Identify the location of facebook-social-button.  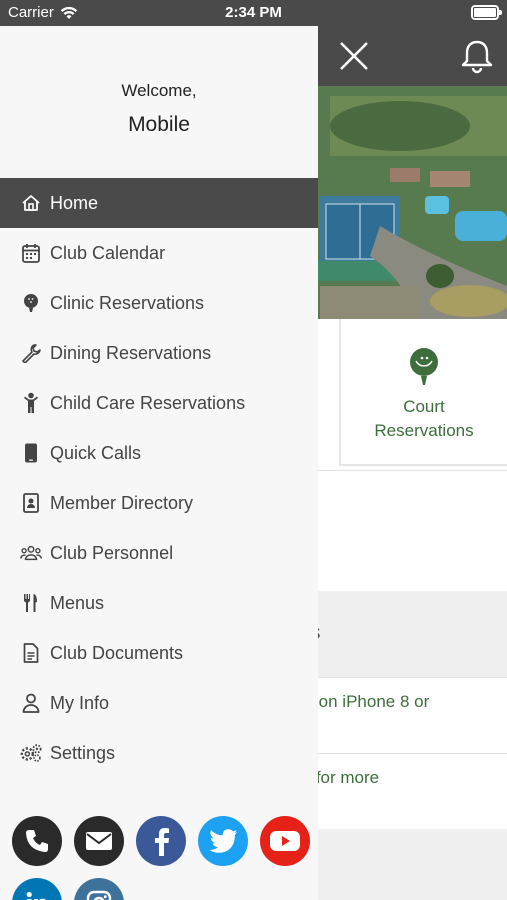
(161, 841).